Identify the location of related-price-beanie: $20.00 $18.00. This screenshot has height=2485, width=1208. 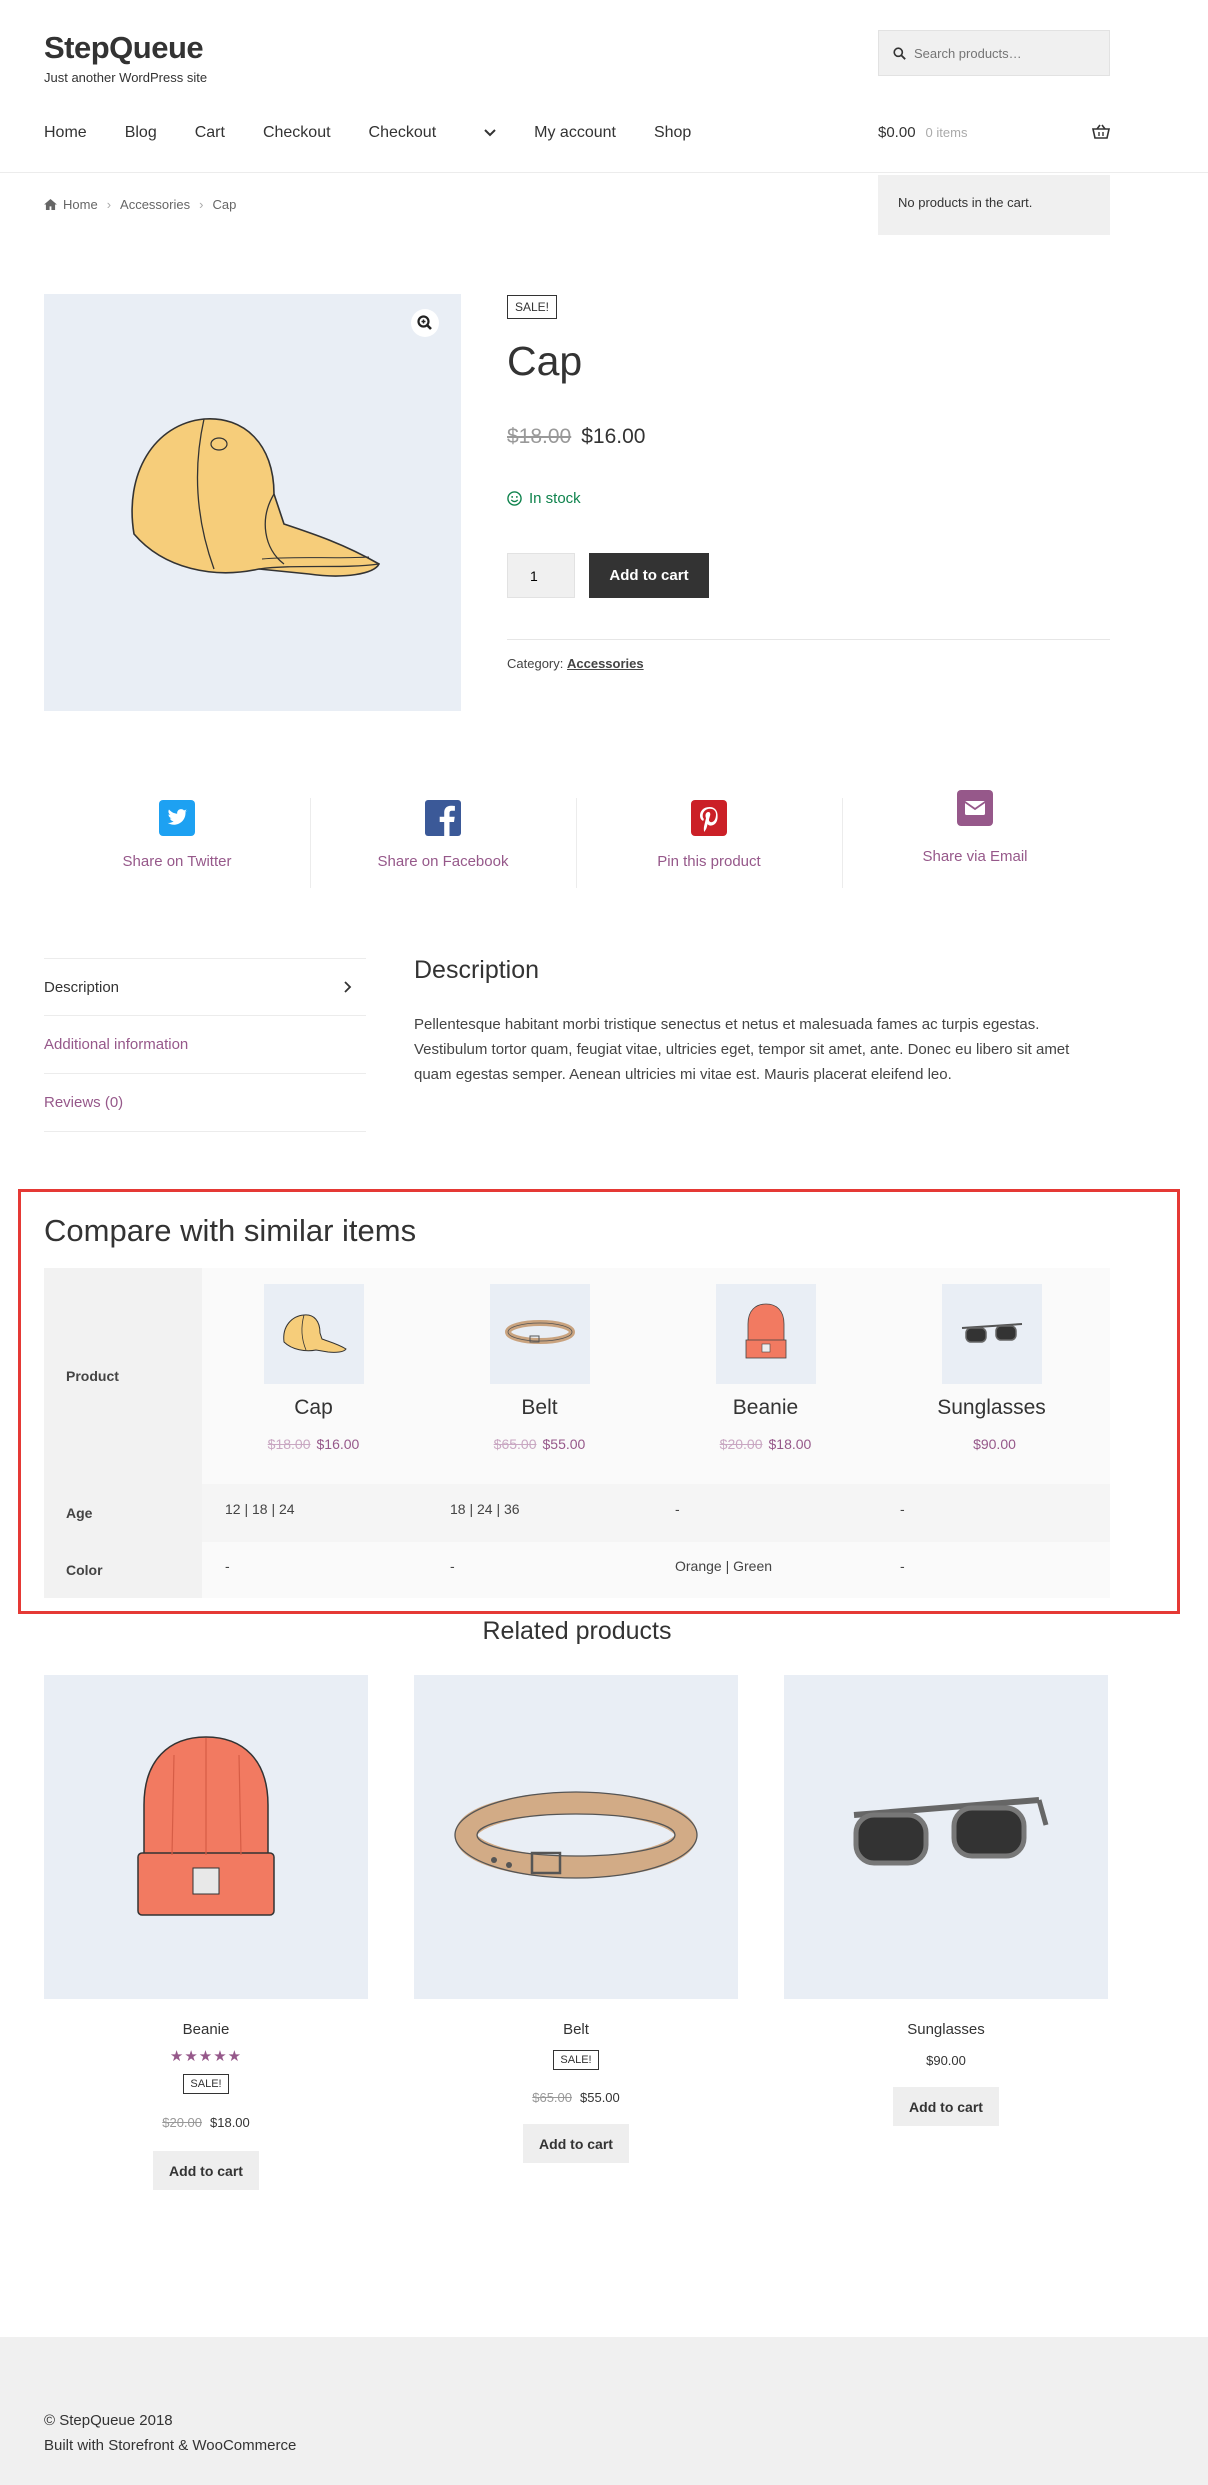
(206, 2122).